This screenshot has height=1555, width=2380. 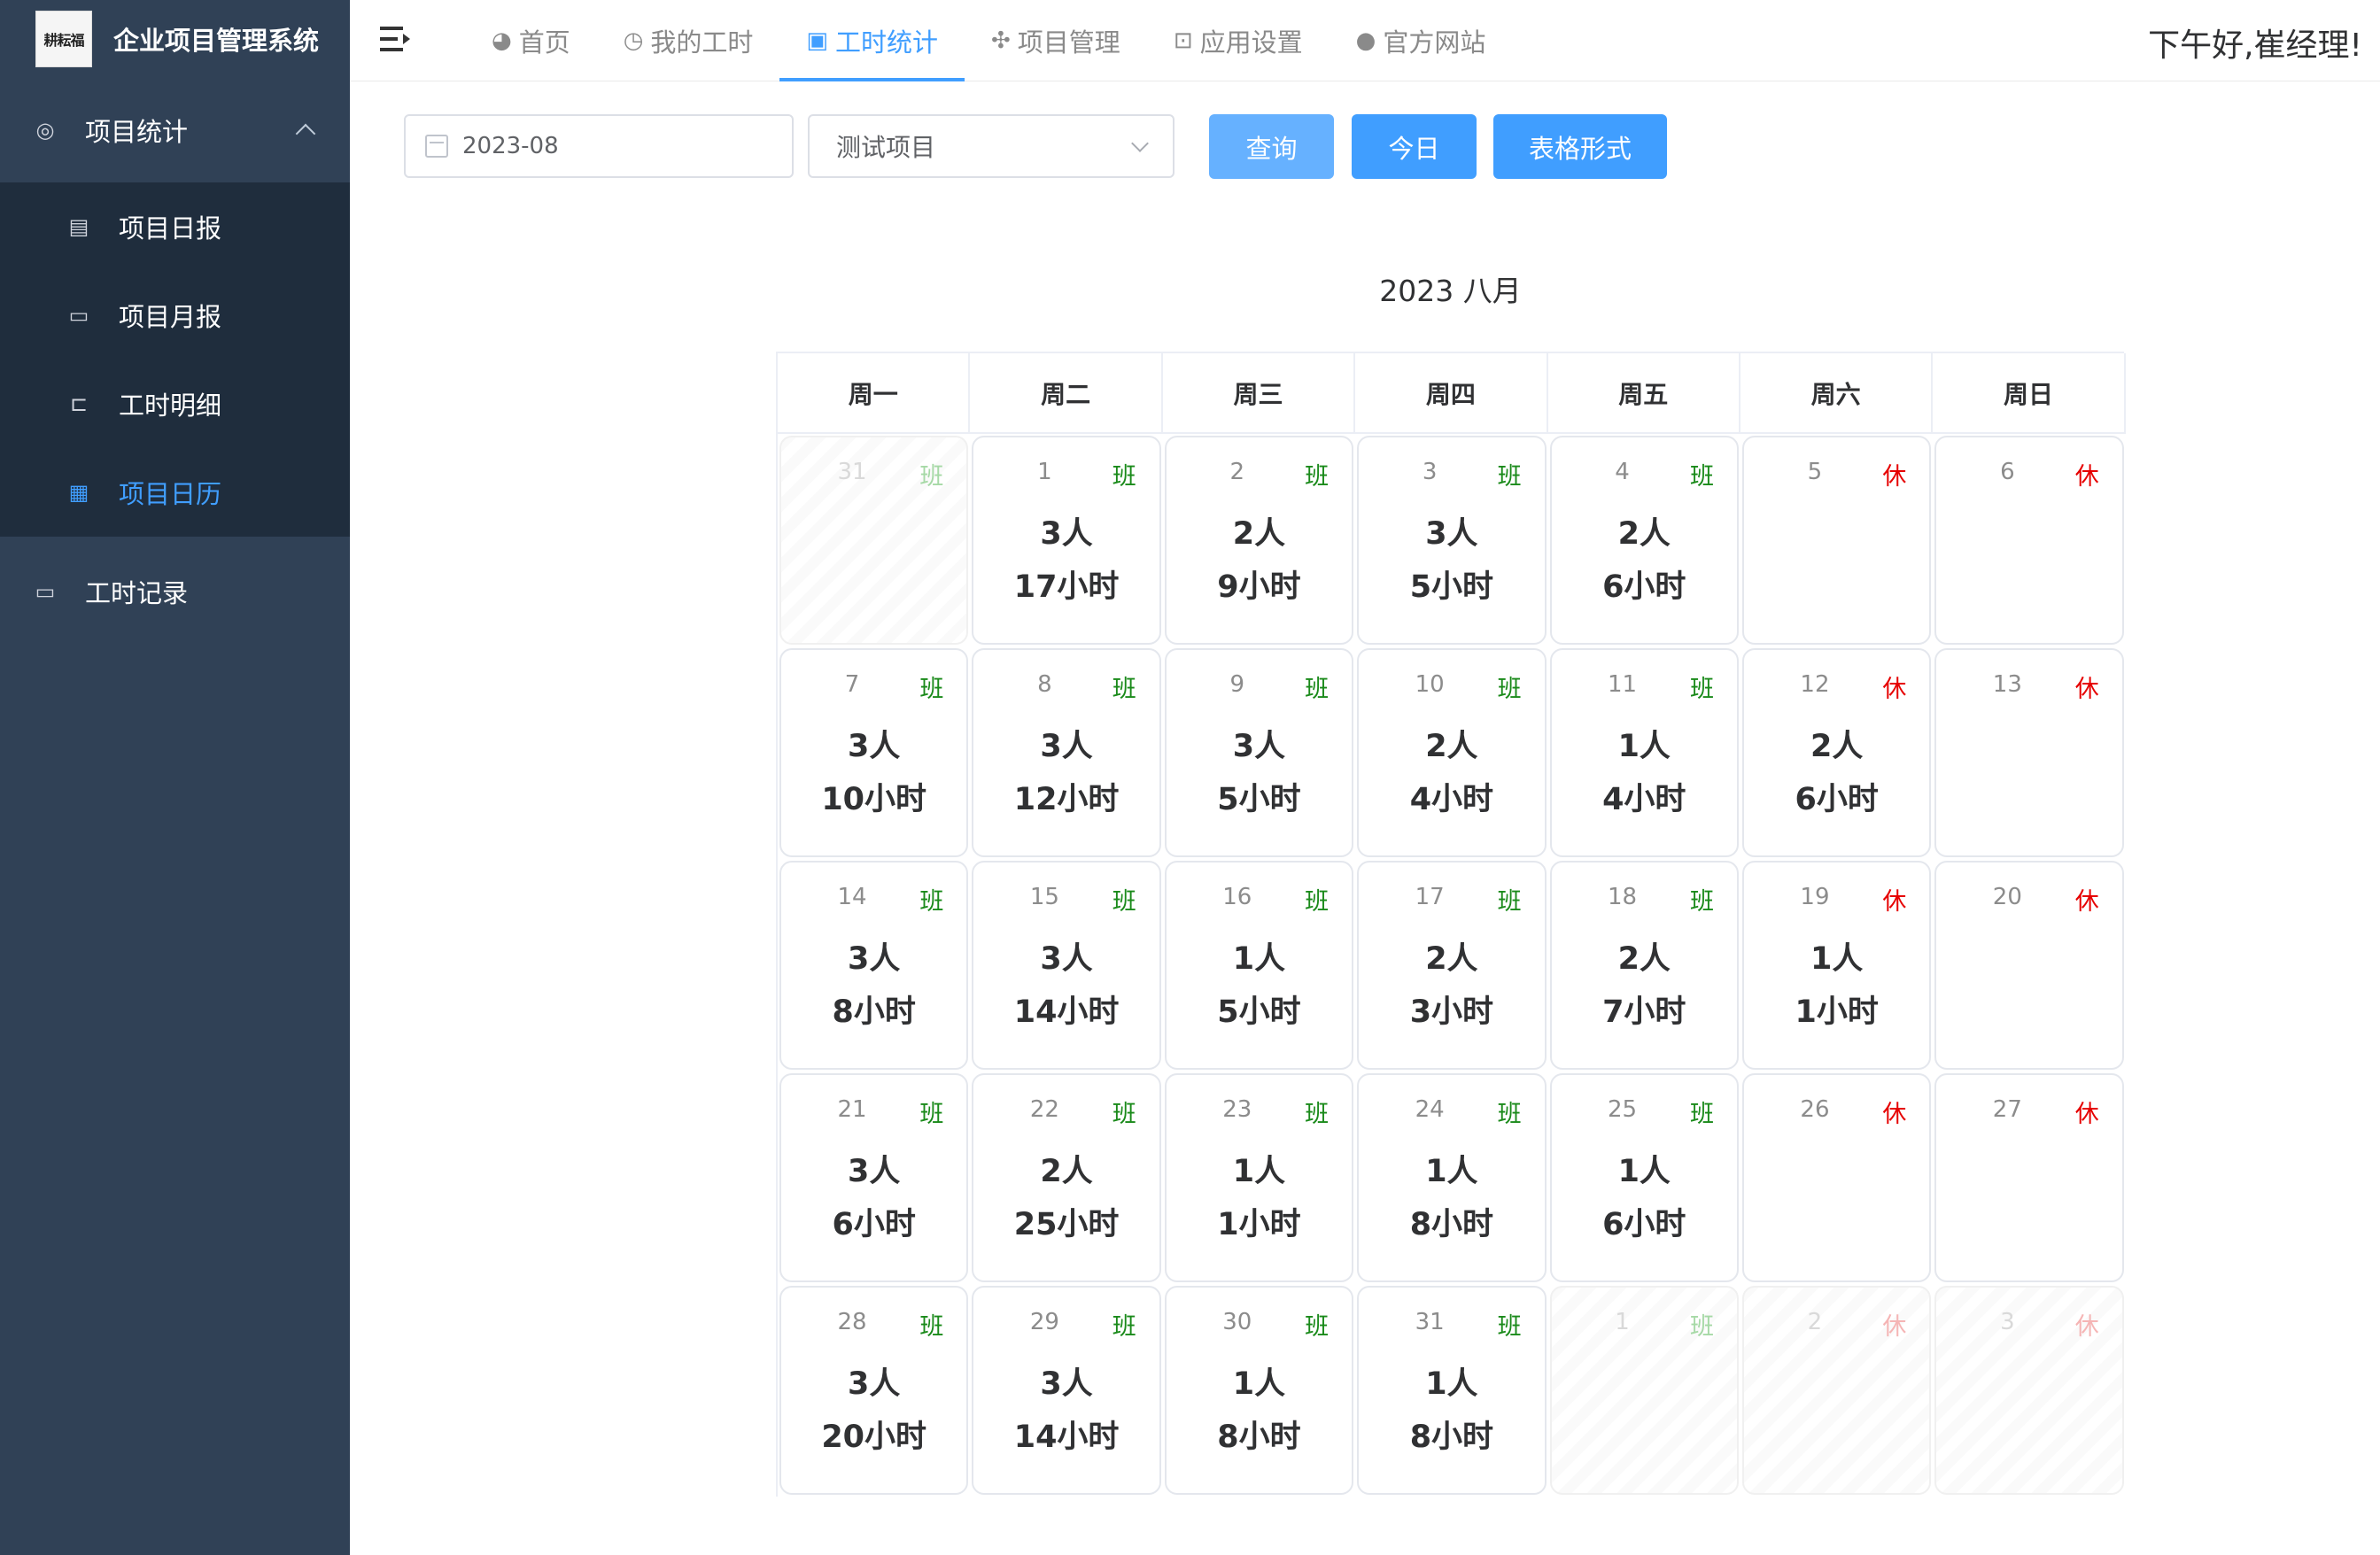 I want to click on calendar-day: 15 班 3人 14小时, so click(x=1066, y=965).